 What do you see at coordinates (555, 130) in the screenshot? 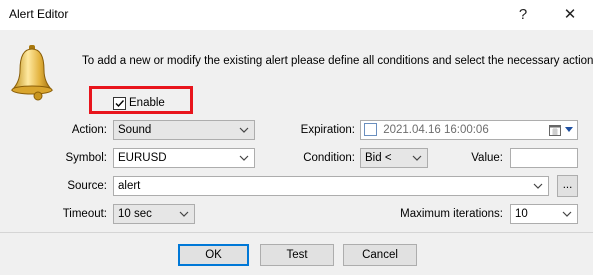
I see `calendar-icon` at bounding box center [555, 130].